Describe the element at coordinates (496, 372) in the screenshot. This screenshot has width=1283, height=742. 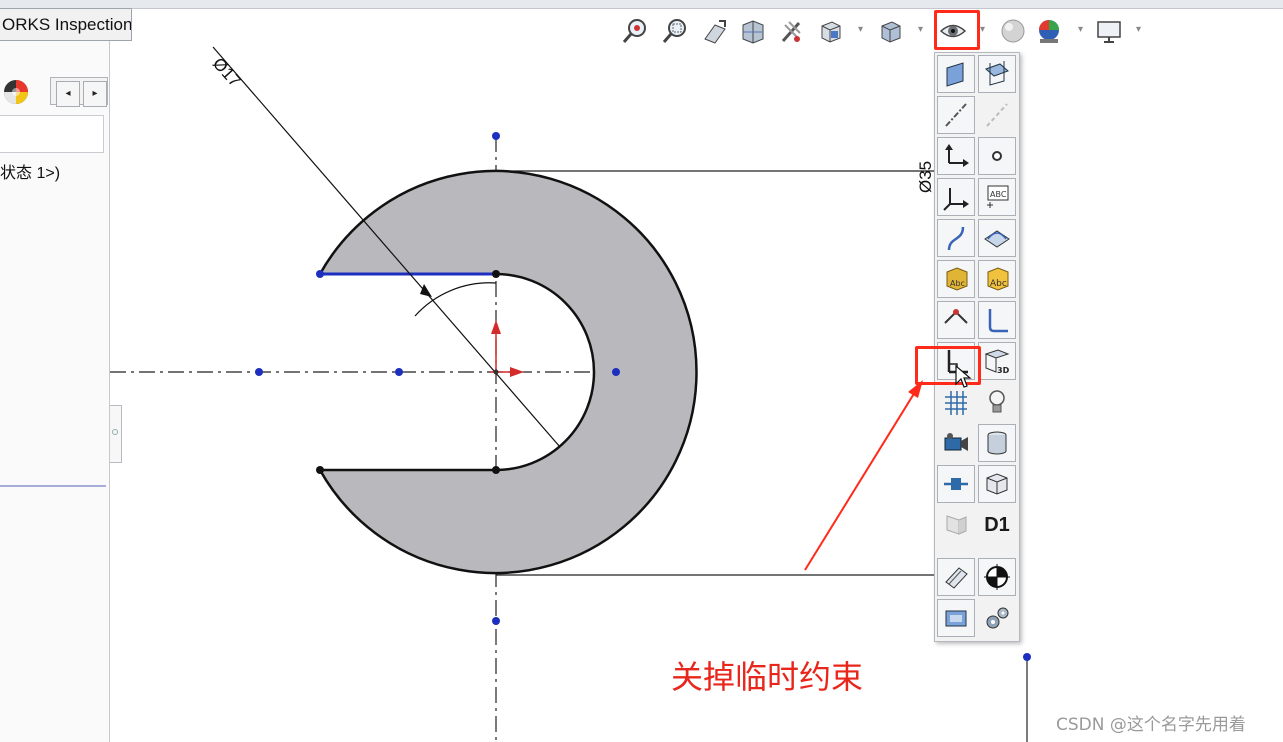
I see `center-point` at that location.